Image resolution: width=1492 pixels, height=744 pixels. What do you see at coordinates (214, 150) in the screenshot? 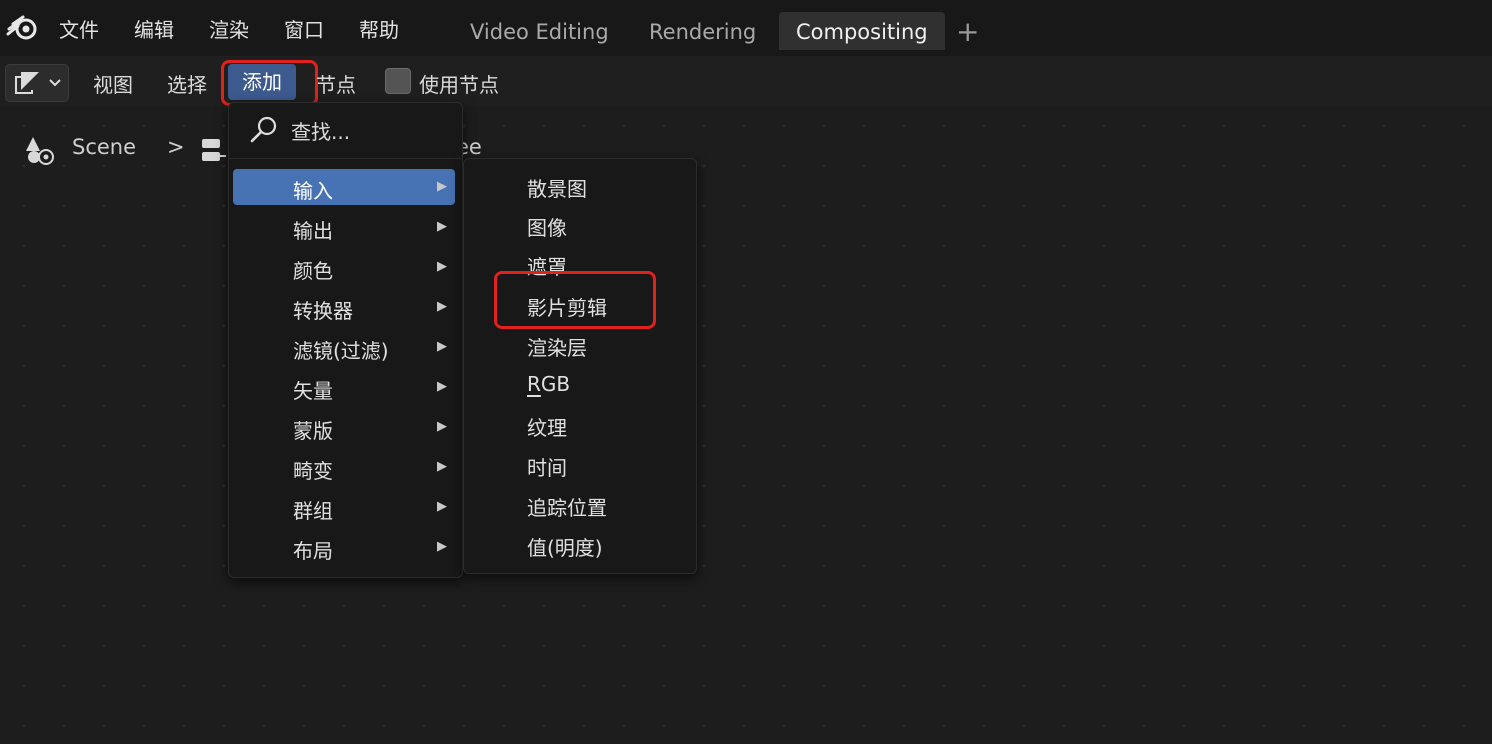
I see `node-tree-icon` at bounding box center [214, 150].